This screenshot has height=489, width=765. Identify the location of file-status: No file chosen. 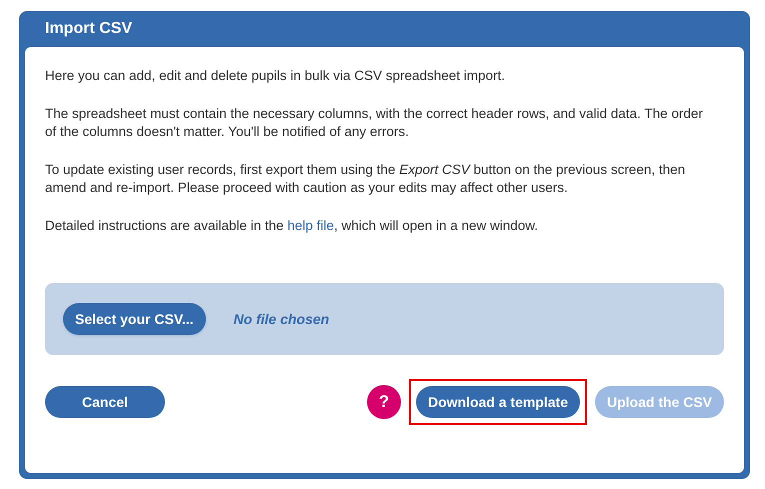
(282, 319).